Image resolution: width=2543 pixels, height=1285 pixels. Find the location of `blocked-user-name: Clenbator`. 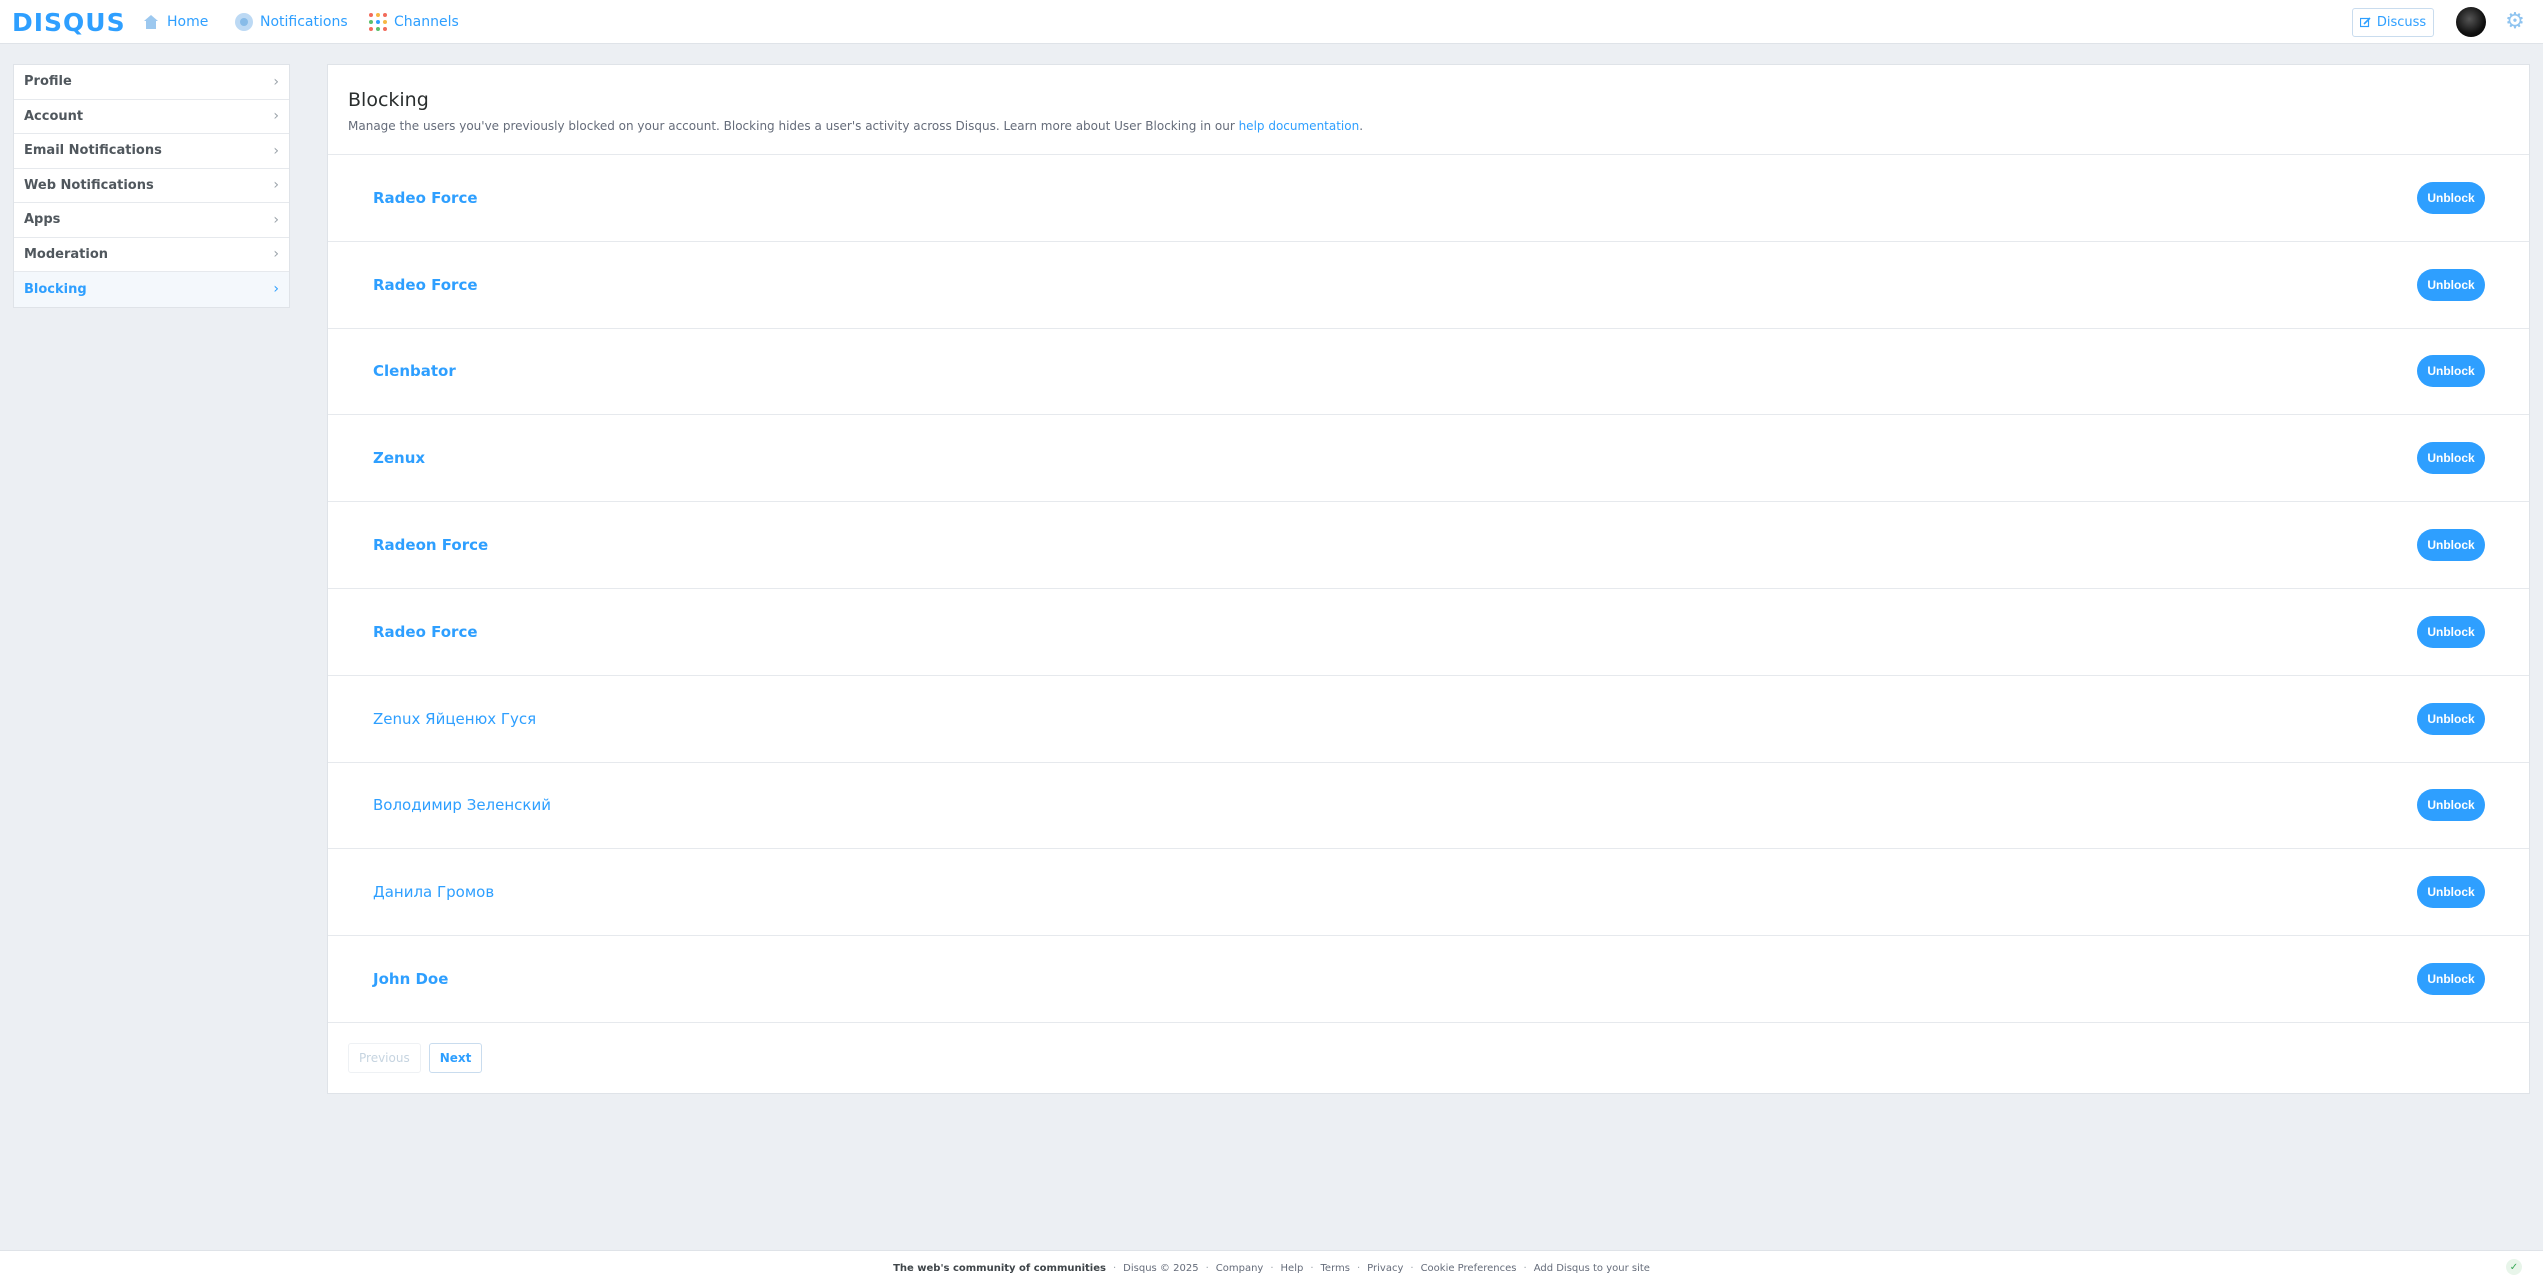

blocked-user-name: Clenbator is located at coordinates (414, 371).